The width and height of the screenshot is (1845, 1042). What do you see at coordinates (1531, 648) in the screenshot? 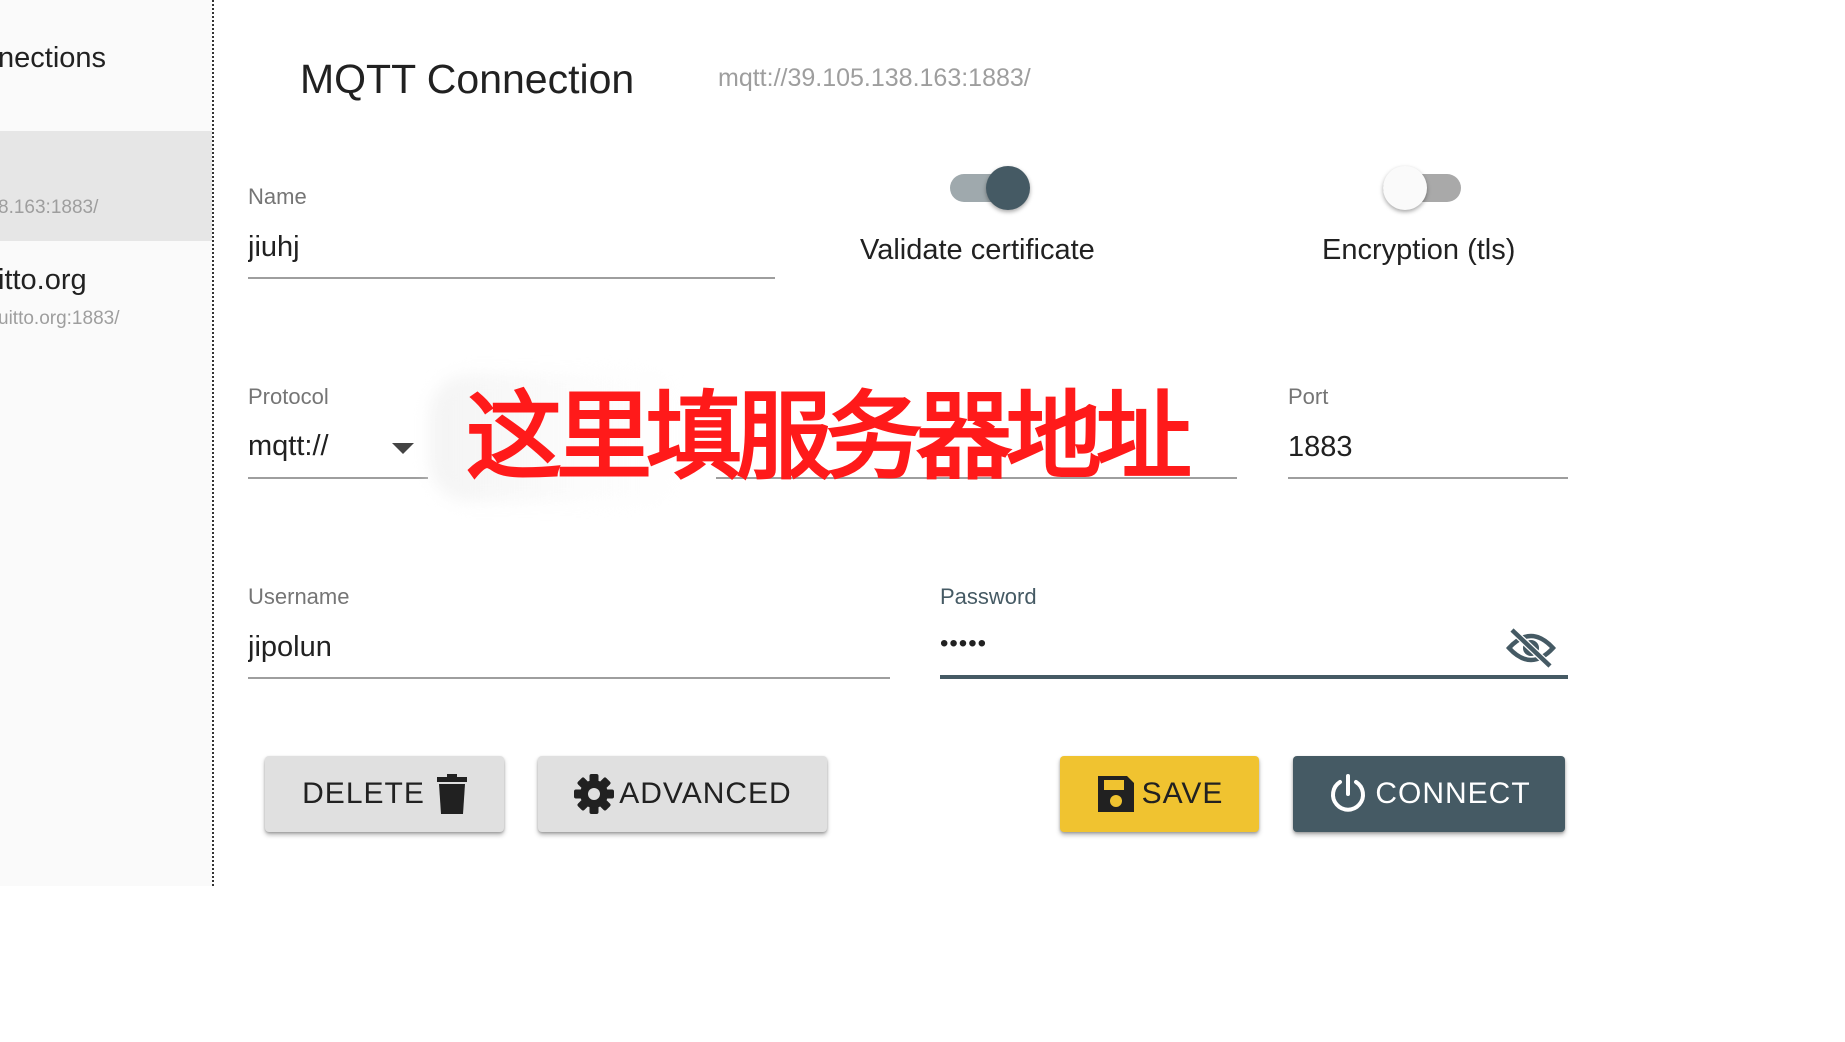
I see `eye-off-icon` at bounding box center [1531, 648].